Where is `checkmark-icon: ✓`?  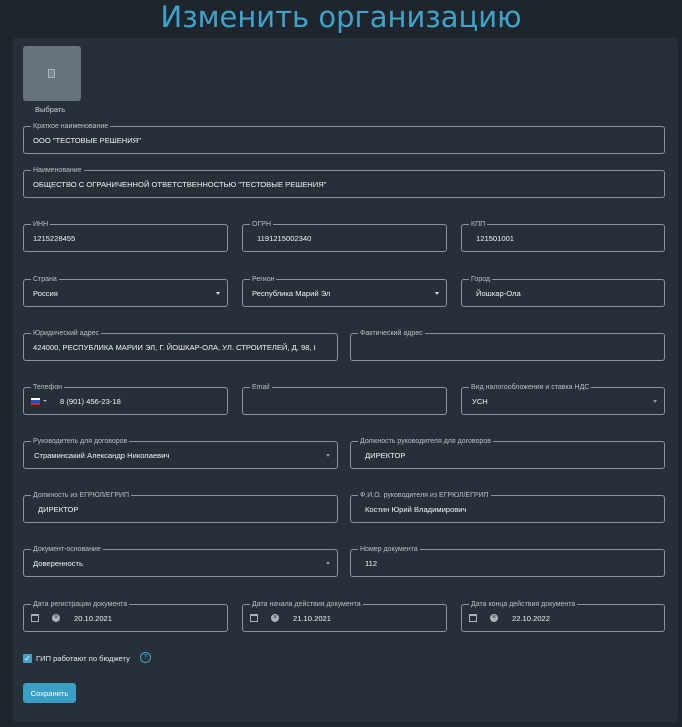
checkmark-icon: ✓ is located at coordinates (27, 658).